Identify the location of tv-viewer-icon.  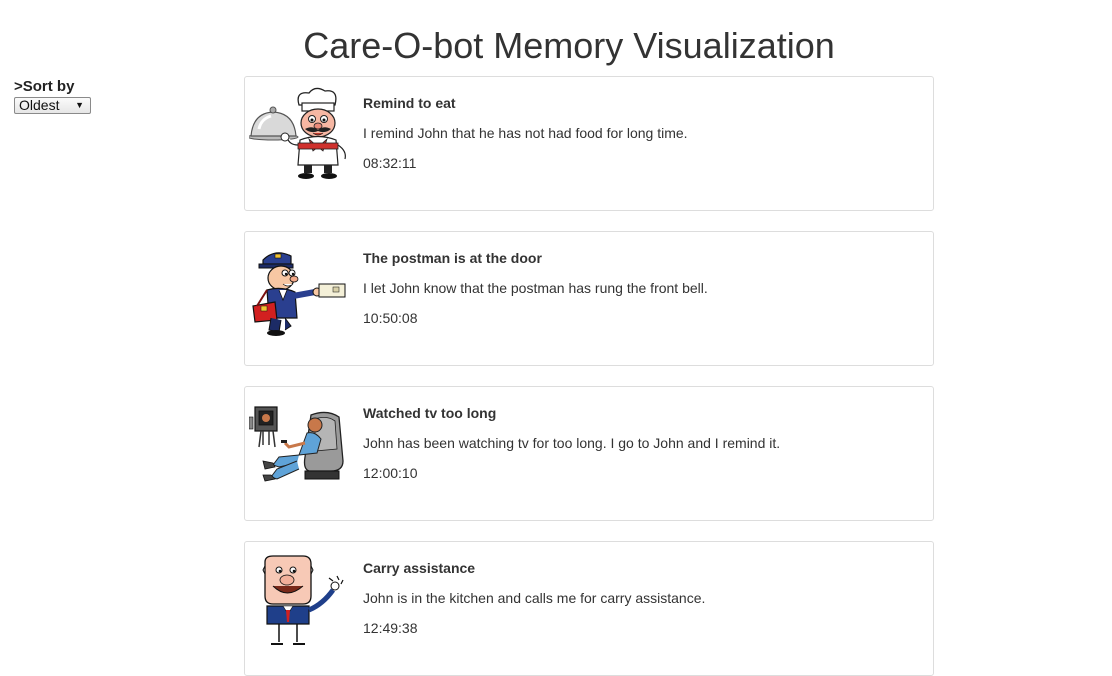
(296, 444).